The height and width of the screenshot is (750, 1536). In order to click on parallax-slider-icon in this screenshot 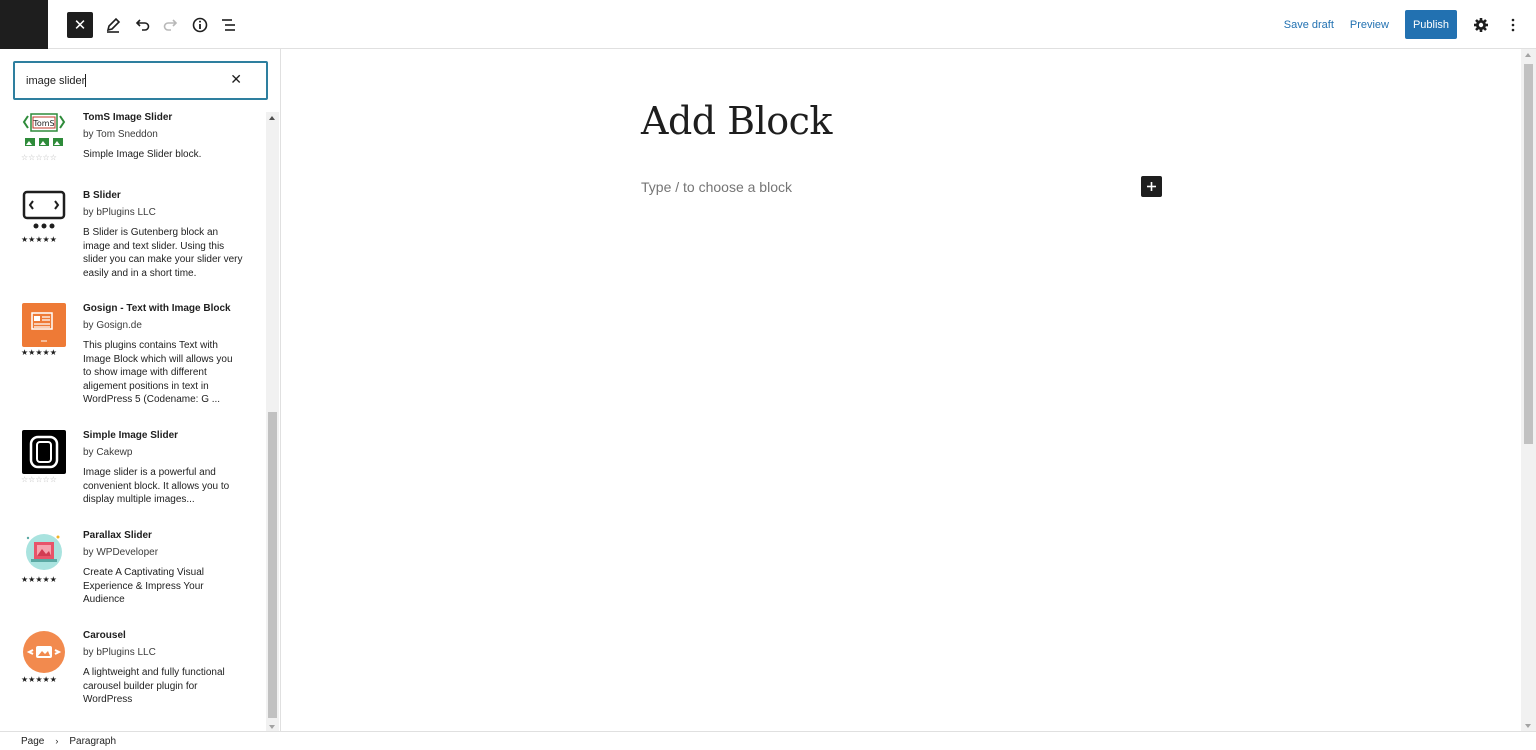, I will do `click(44, 552)`.